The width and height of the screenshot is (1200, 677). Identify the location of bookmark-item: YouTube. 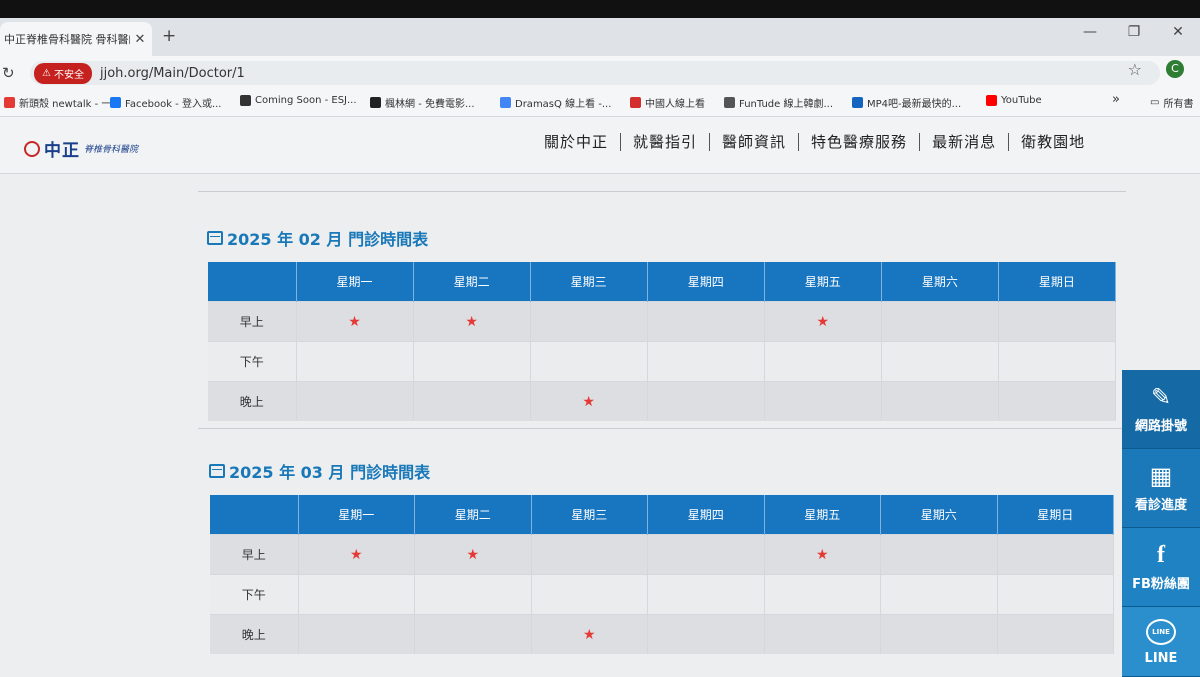
(1014, 100).